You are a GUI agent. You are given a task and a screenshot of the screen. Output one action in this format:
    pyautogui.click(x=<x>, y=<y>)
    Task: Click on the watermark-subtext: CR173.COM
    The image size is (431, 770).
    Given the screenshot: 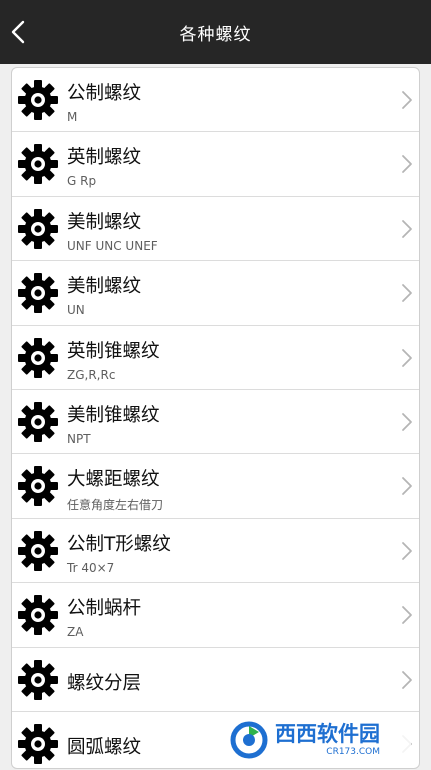 What is the action you would take?
    pyautogui.click(x=353, y=751)
    